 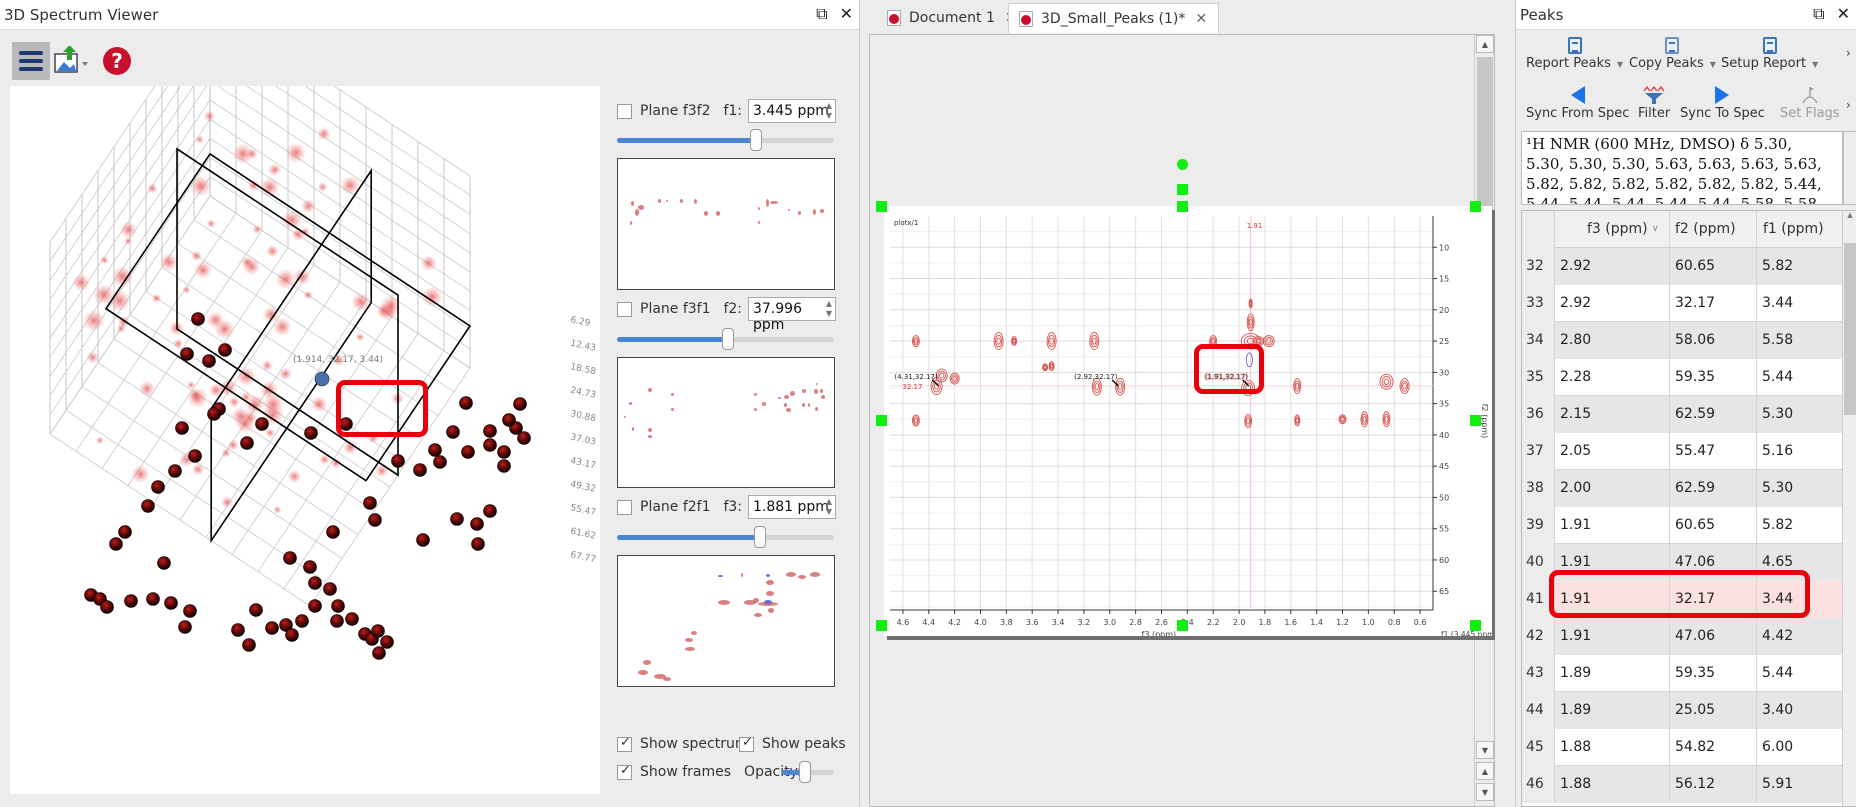 I want to click on setup-report-button: Setup Report ▼, so click(x=1769, y=52).